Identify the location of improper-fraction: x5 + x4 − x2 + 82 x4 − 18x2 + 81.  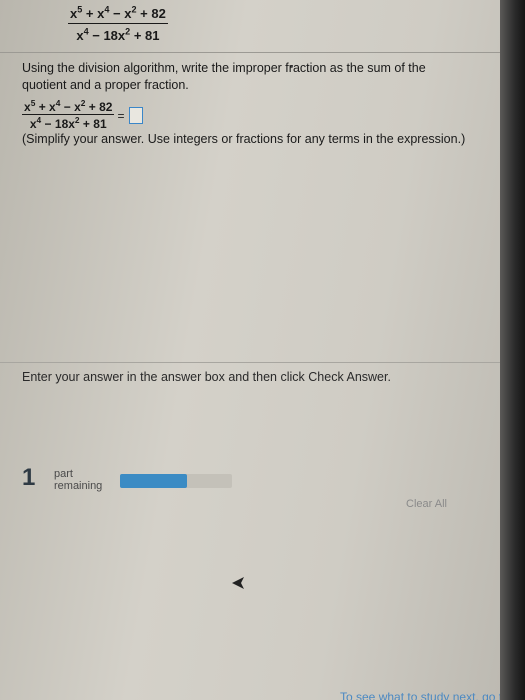
(118, 24).